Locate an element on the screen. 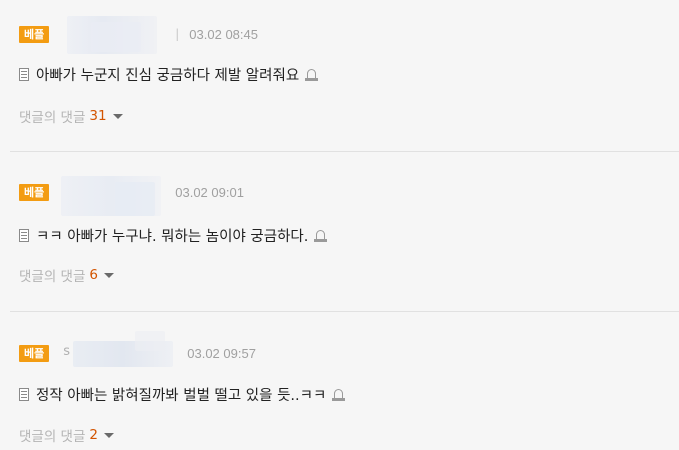 The height and width of the screenshot is (450, 679). comment-header: 베플 03.02 09:01 is located at coordinates (131, 196).